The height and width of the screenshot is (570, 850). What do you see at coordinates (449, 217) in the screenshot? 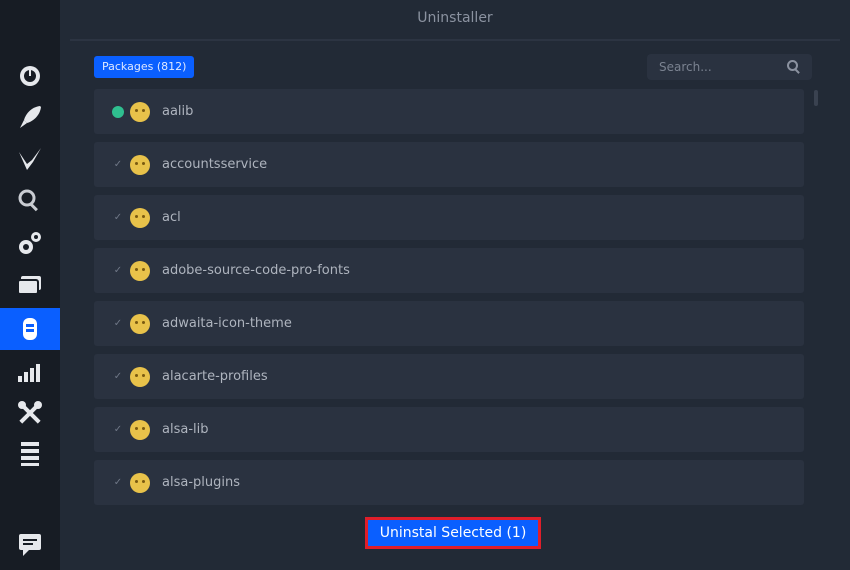
I see `package-row: ✓ acl` at bounding box center [449, 217].